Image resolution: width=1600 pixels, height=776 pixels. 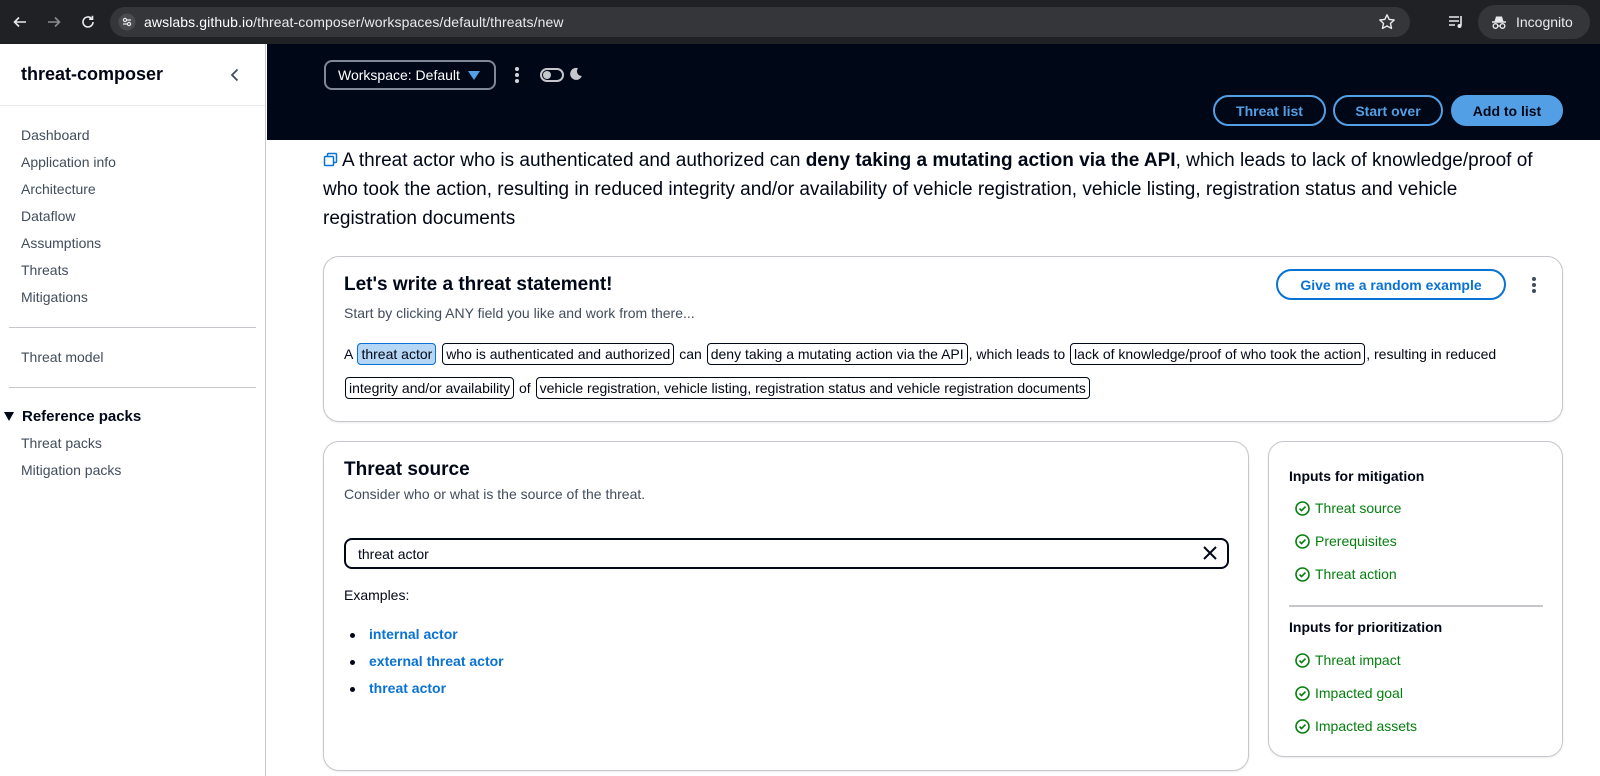 I want to click on threat-source-title: Threat source, so click(x=407, y=469).